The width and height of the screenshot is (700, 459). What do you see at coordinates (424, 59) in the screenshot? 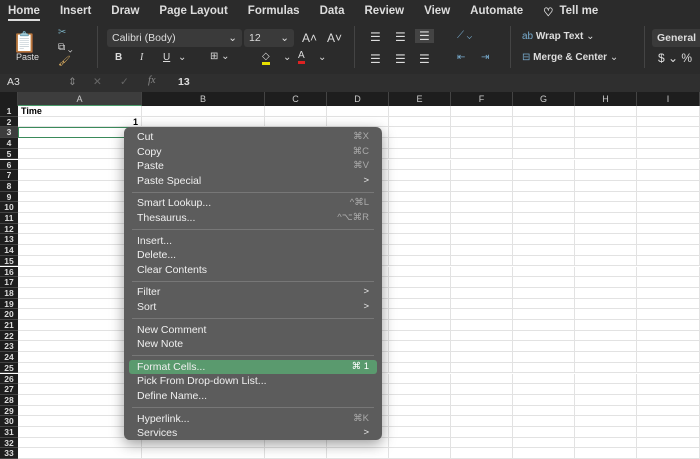
I see `align-right-icon: ☰` at bounding box center [424, 59].